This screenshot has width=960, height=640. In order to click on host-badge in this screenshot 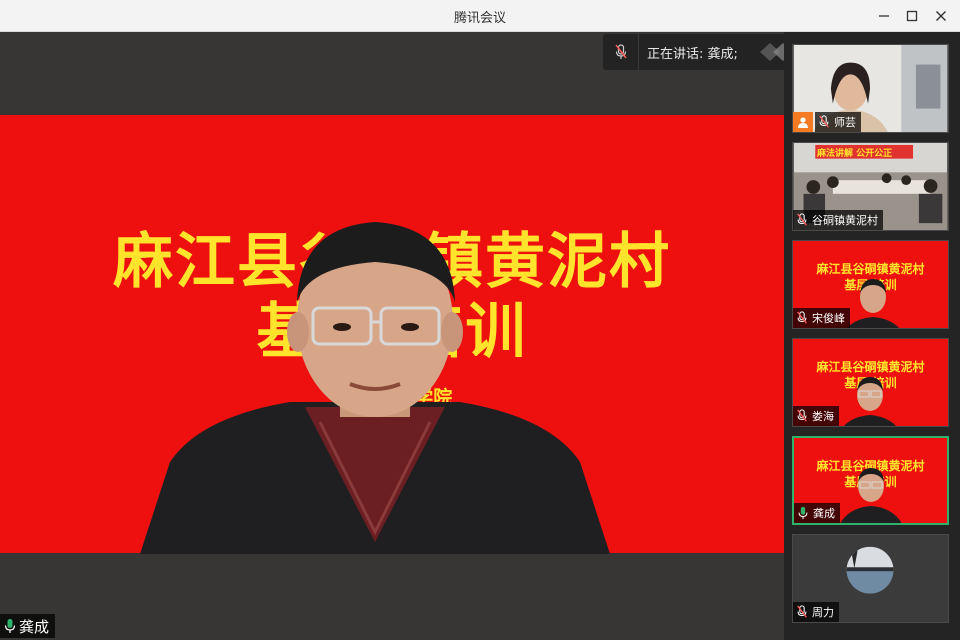, I will do `click(803, 122)`.